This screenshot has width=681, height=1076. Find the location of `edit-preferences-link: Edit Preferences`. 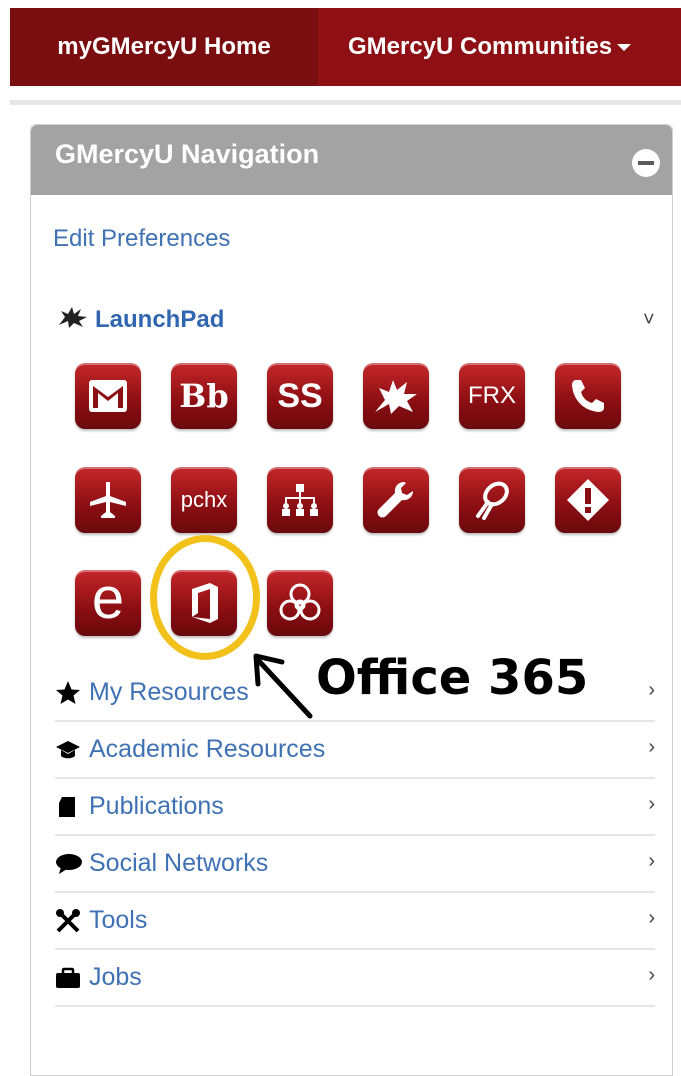

edit-preferences-link: Edit Preferences is located at coordinates (141, 239).